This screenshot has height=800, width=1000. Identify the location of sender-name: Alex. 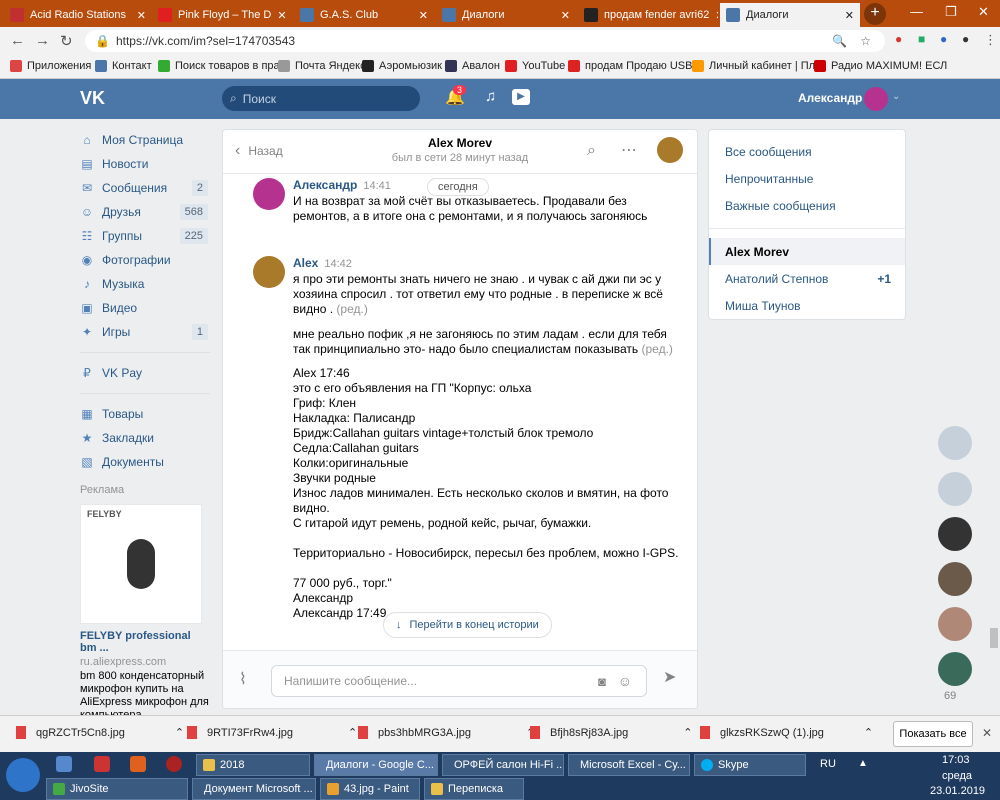
(305, 263).